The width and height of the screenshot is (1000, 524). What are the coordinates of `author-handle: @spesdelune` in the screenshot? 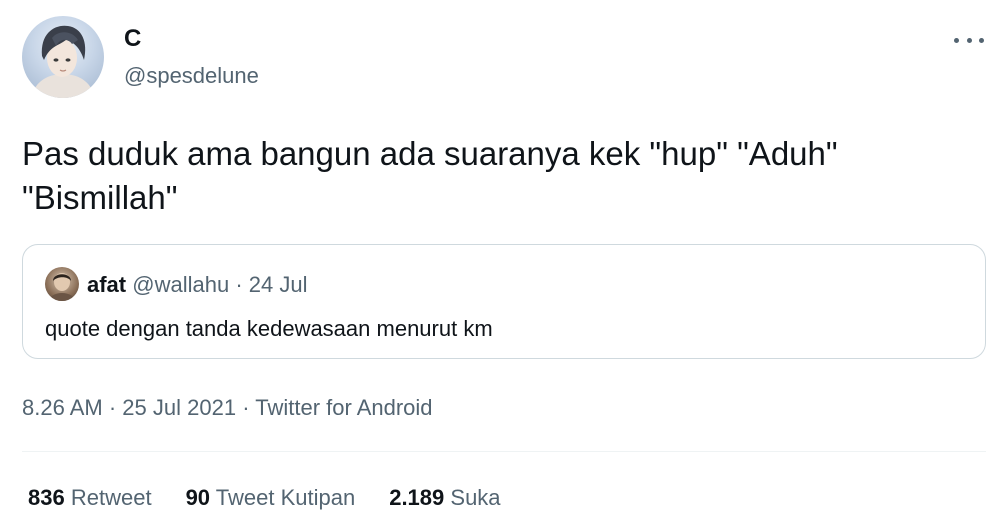 It's located at (191, 76).